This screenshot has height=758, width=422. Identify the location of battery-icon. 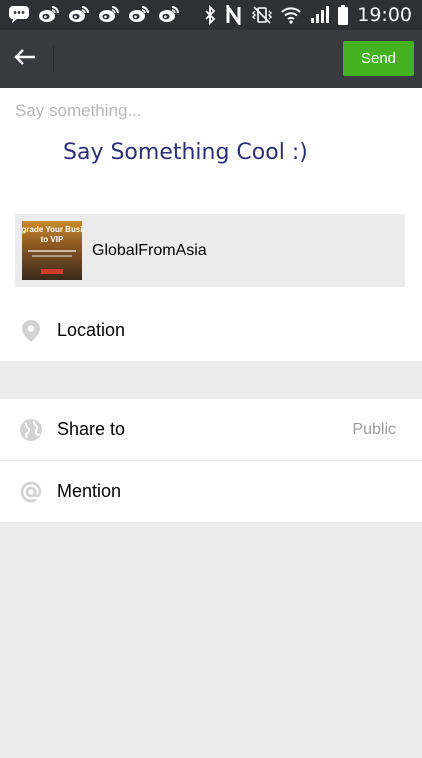
(343, 15).